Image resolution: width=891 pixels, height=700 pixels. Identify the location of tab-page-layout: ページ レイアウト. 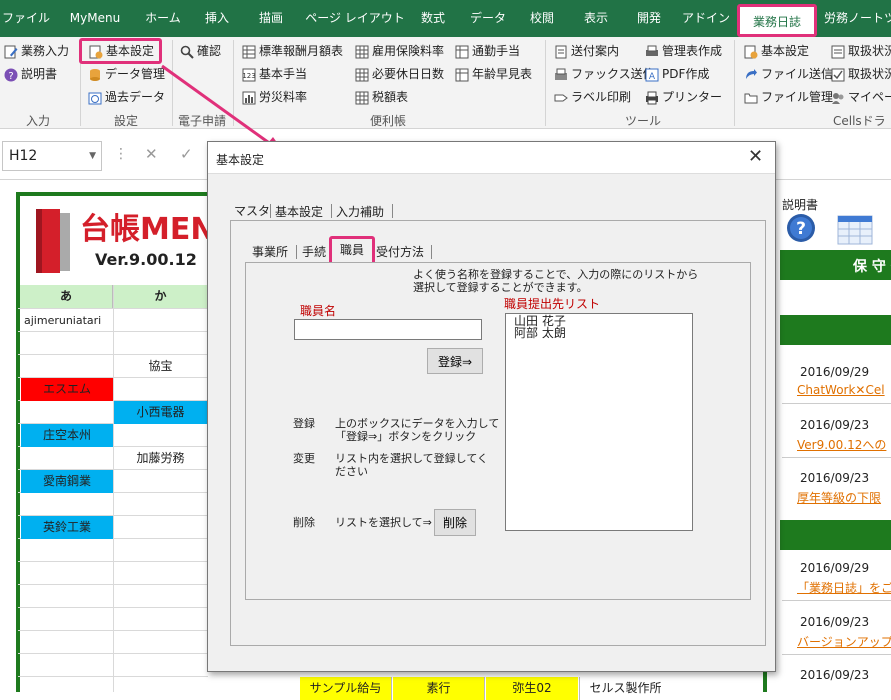
(355, 18).